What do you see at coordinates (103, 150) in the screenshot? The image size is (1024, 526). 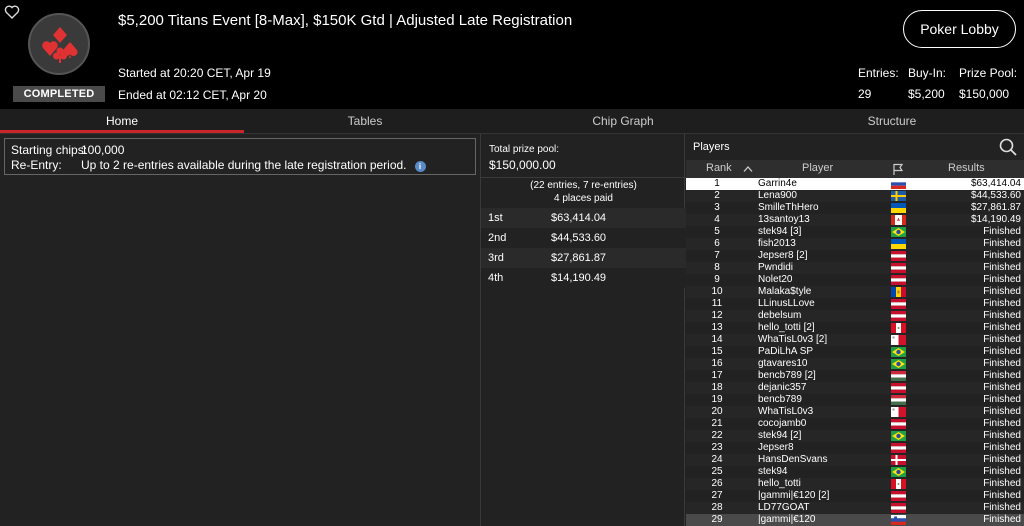 I see `starting-chips-value: 100,000` at bounding box center [103, 150].